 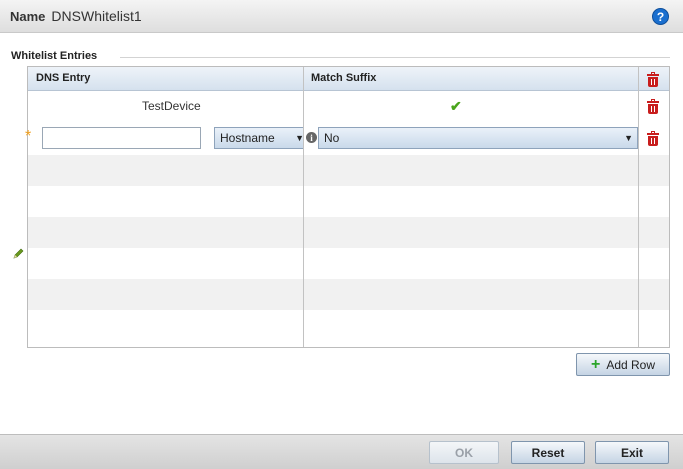 What do you see at coordinates (348, 106) in the screenshot?
I see `table-row: TestDevice ✔` at bounding box center [348, 106].